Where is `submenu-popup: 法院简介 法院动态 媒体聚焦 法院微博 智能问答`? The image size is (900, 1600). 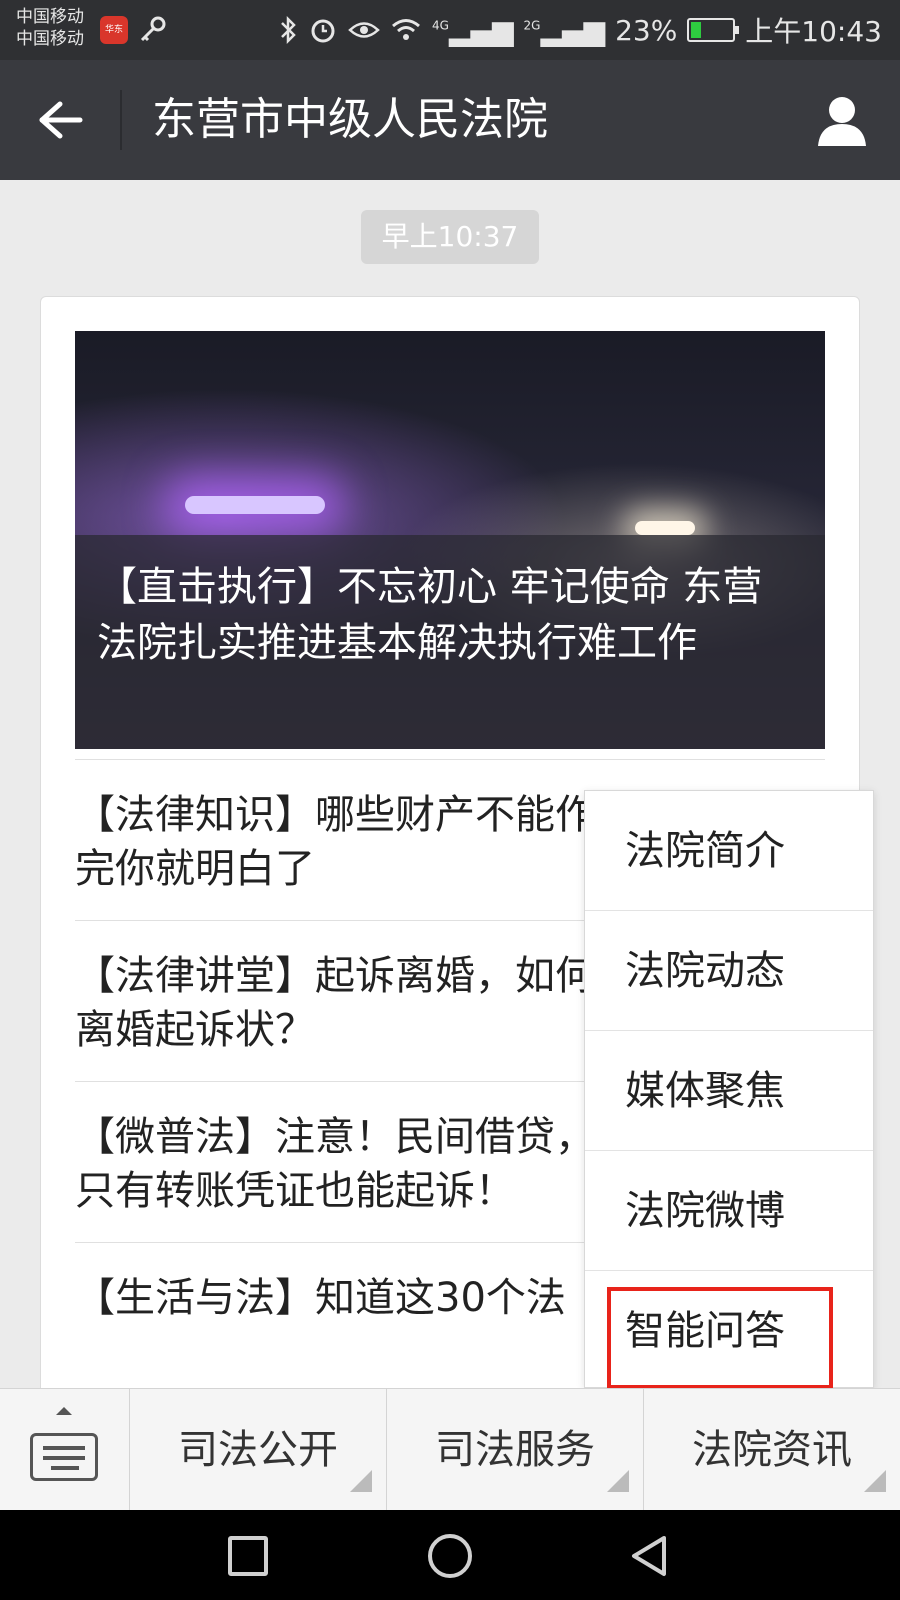 submenu-popup: 法院简介 法院动态 媒体聚焦 法院微博 智能问答 is located at coordinates (729, 1090).